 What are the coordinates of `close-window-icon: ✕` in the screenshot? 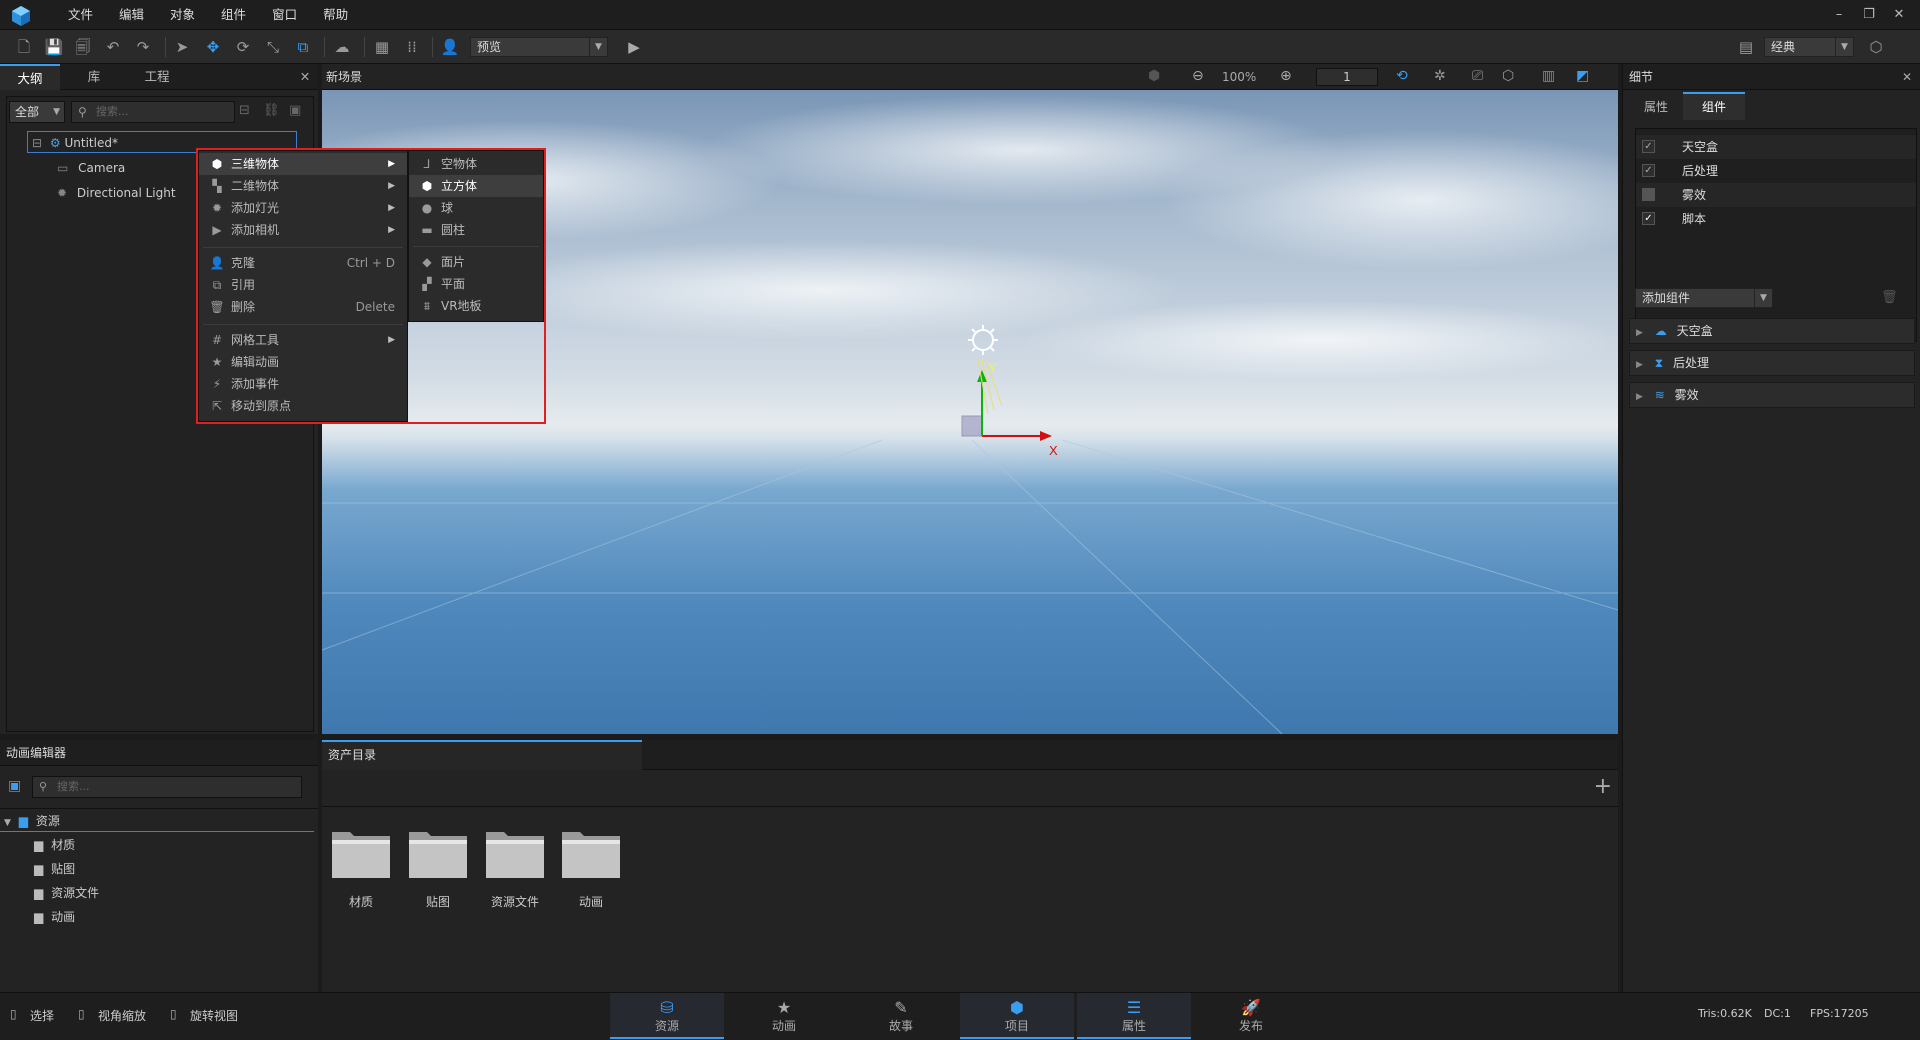 It's located at (1899, 15).